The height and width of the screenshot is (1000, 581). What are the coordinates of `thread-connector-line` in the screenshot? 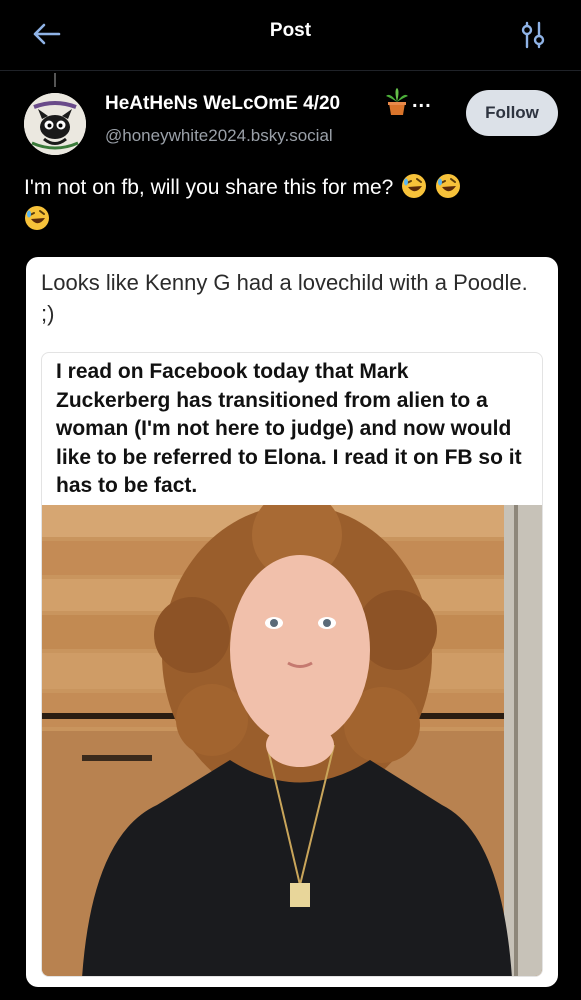 It's located at (55, 80).